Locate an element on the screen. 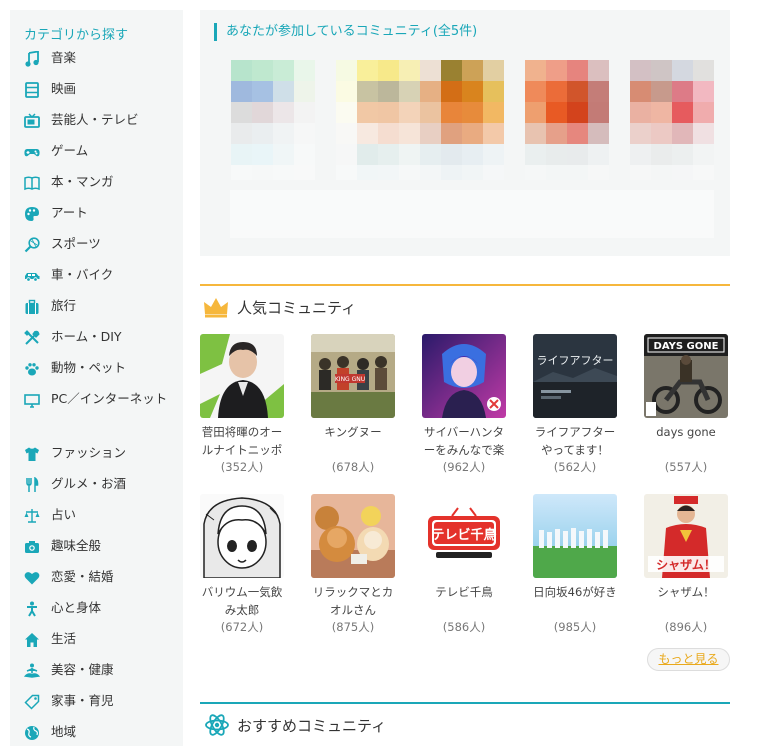  community-card: ライフアフター ライフアフターやってます！ (562人) is located at coordinates (575, 404).